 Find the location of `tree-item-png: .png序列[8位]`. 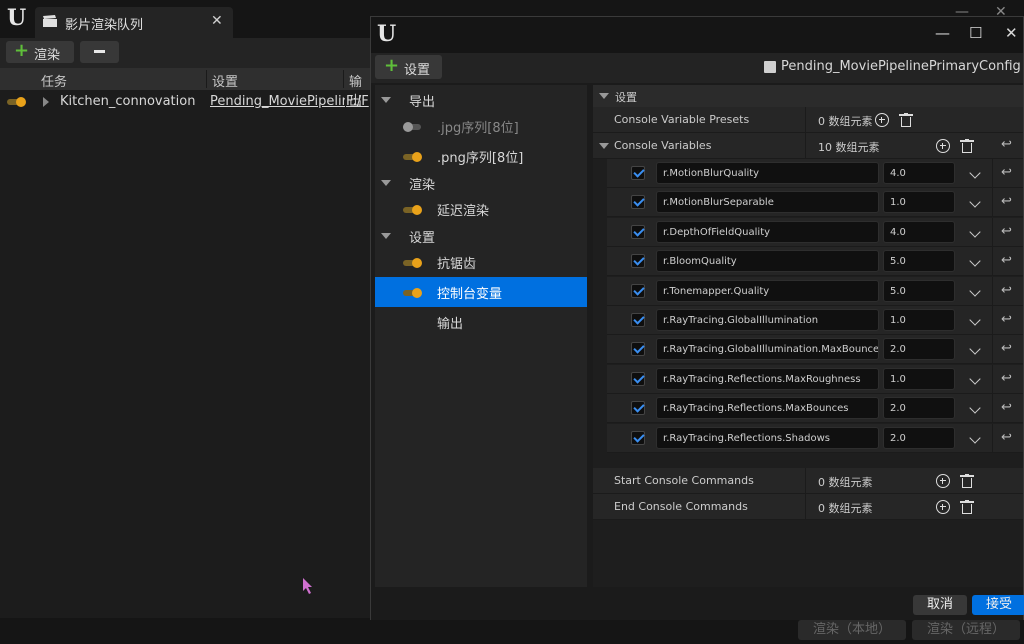

tree-item-png: .png序列[8位] is located at coordinates (481, 156).